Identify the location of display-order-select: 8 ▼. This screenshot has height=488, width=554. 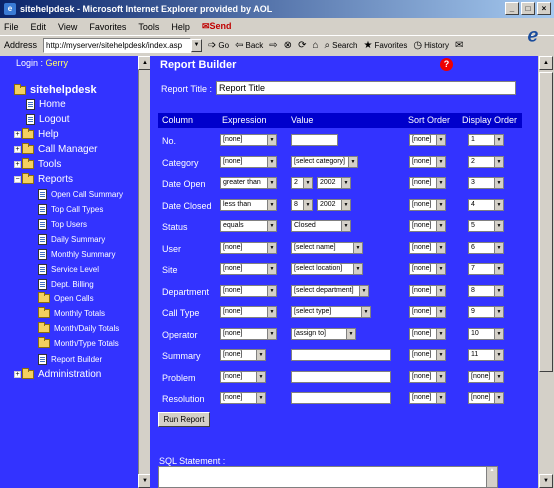
(486, 290).